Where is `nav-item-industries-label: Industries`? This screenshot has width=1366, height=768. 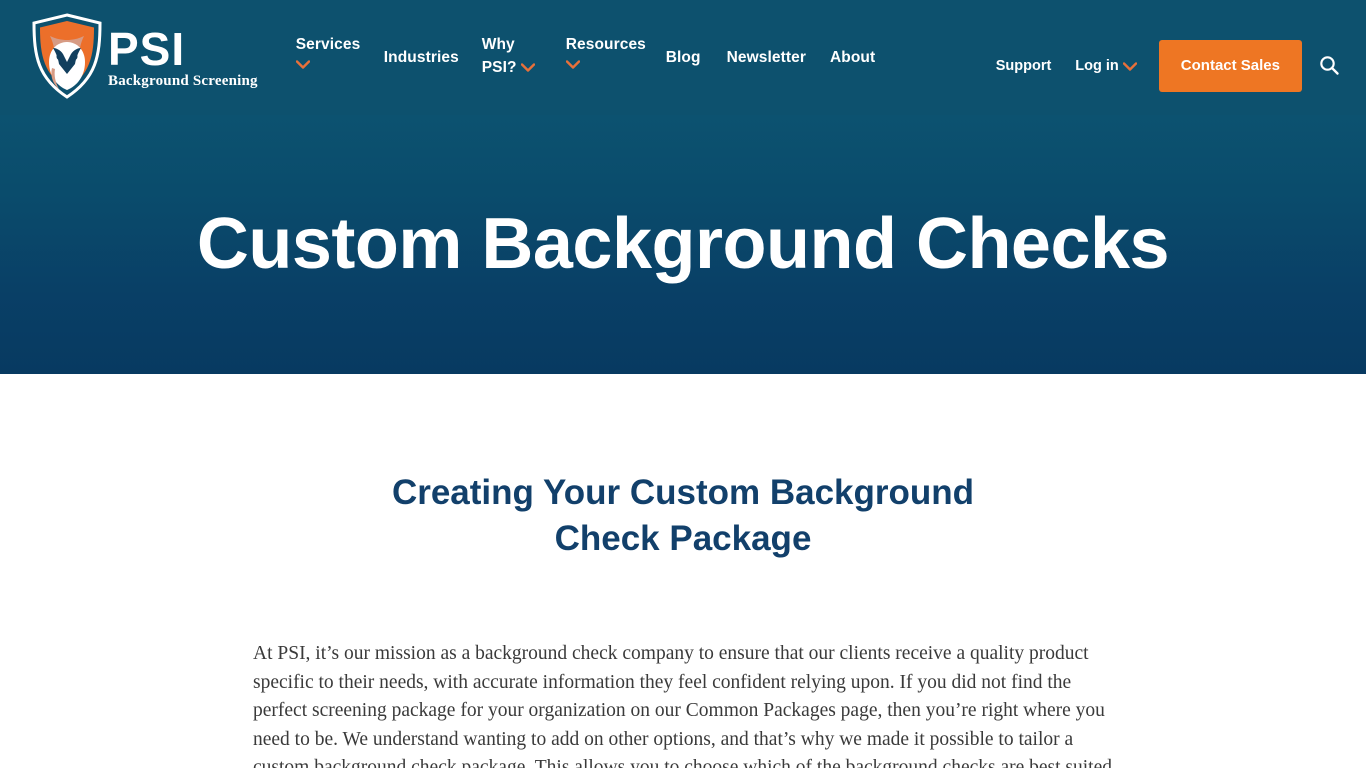 nav-item-industries-label: Industries is located at coordinates (421, 57).